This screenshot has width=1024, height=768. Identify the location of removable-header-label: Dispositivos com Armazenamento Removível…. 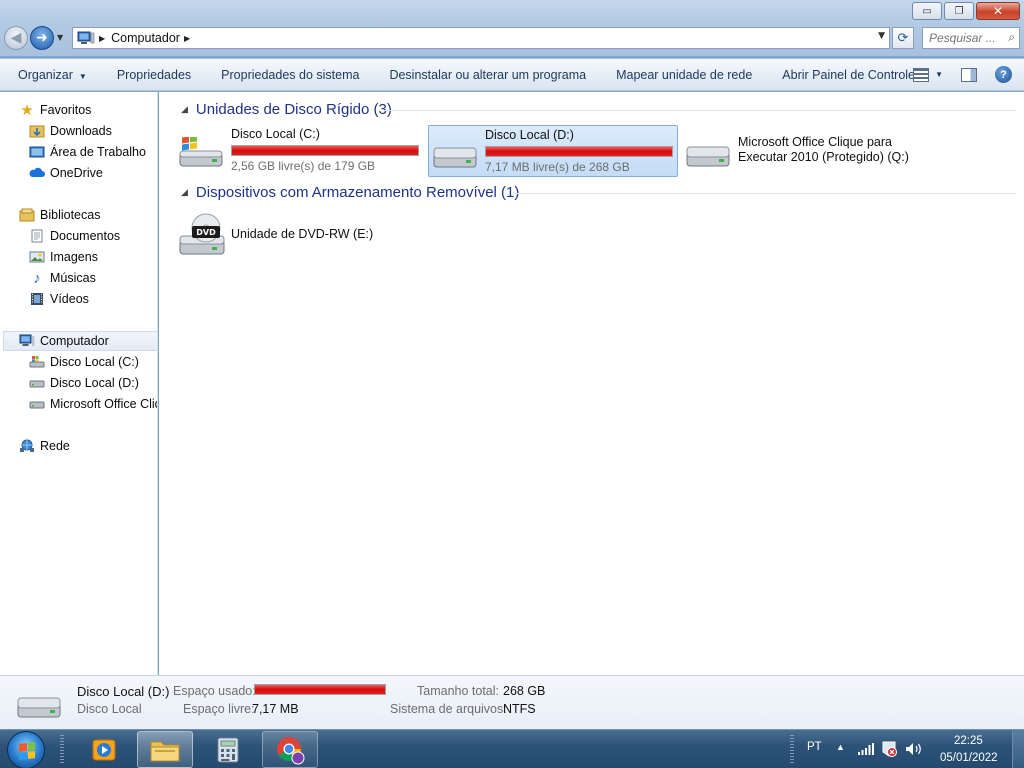
(357, 192).